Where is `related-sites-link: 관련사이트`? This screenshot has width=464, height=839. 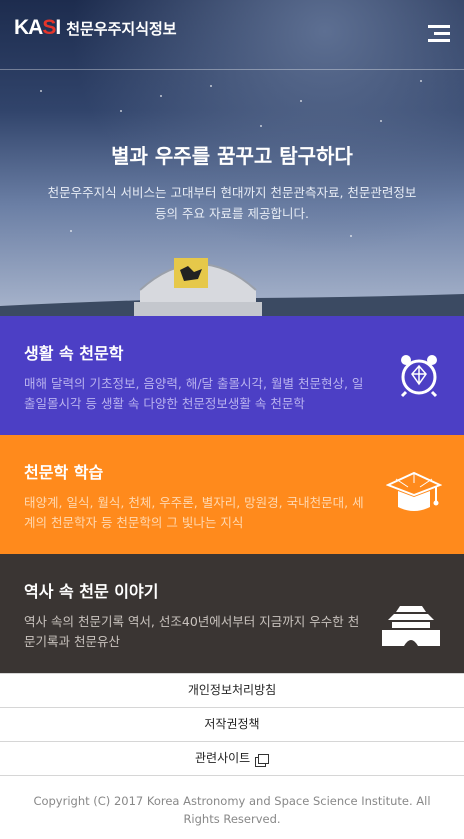 related-sites-link: 관련사이트 is located at coordinates (232, 759).